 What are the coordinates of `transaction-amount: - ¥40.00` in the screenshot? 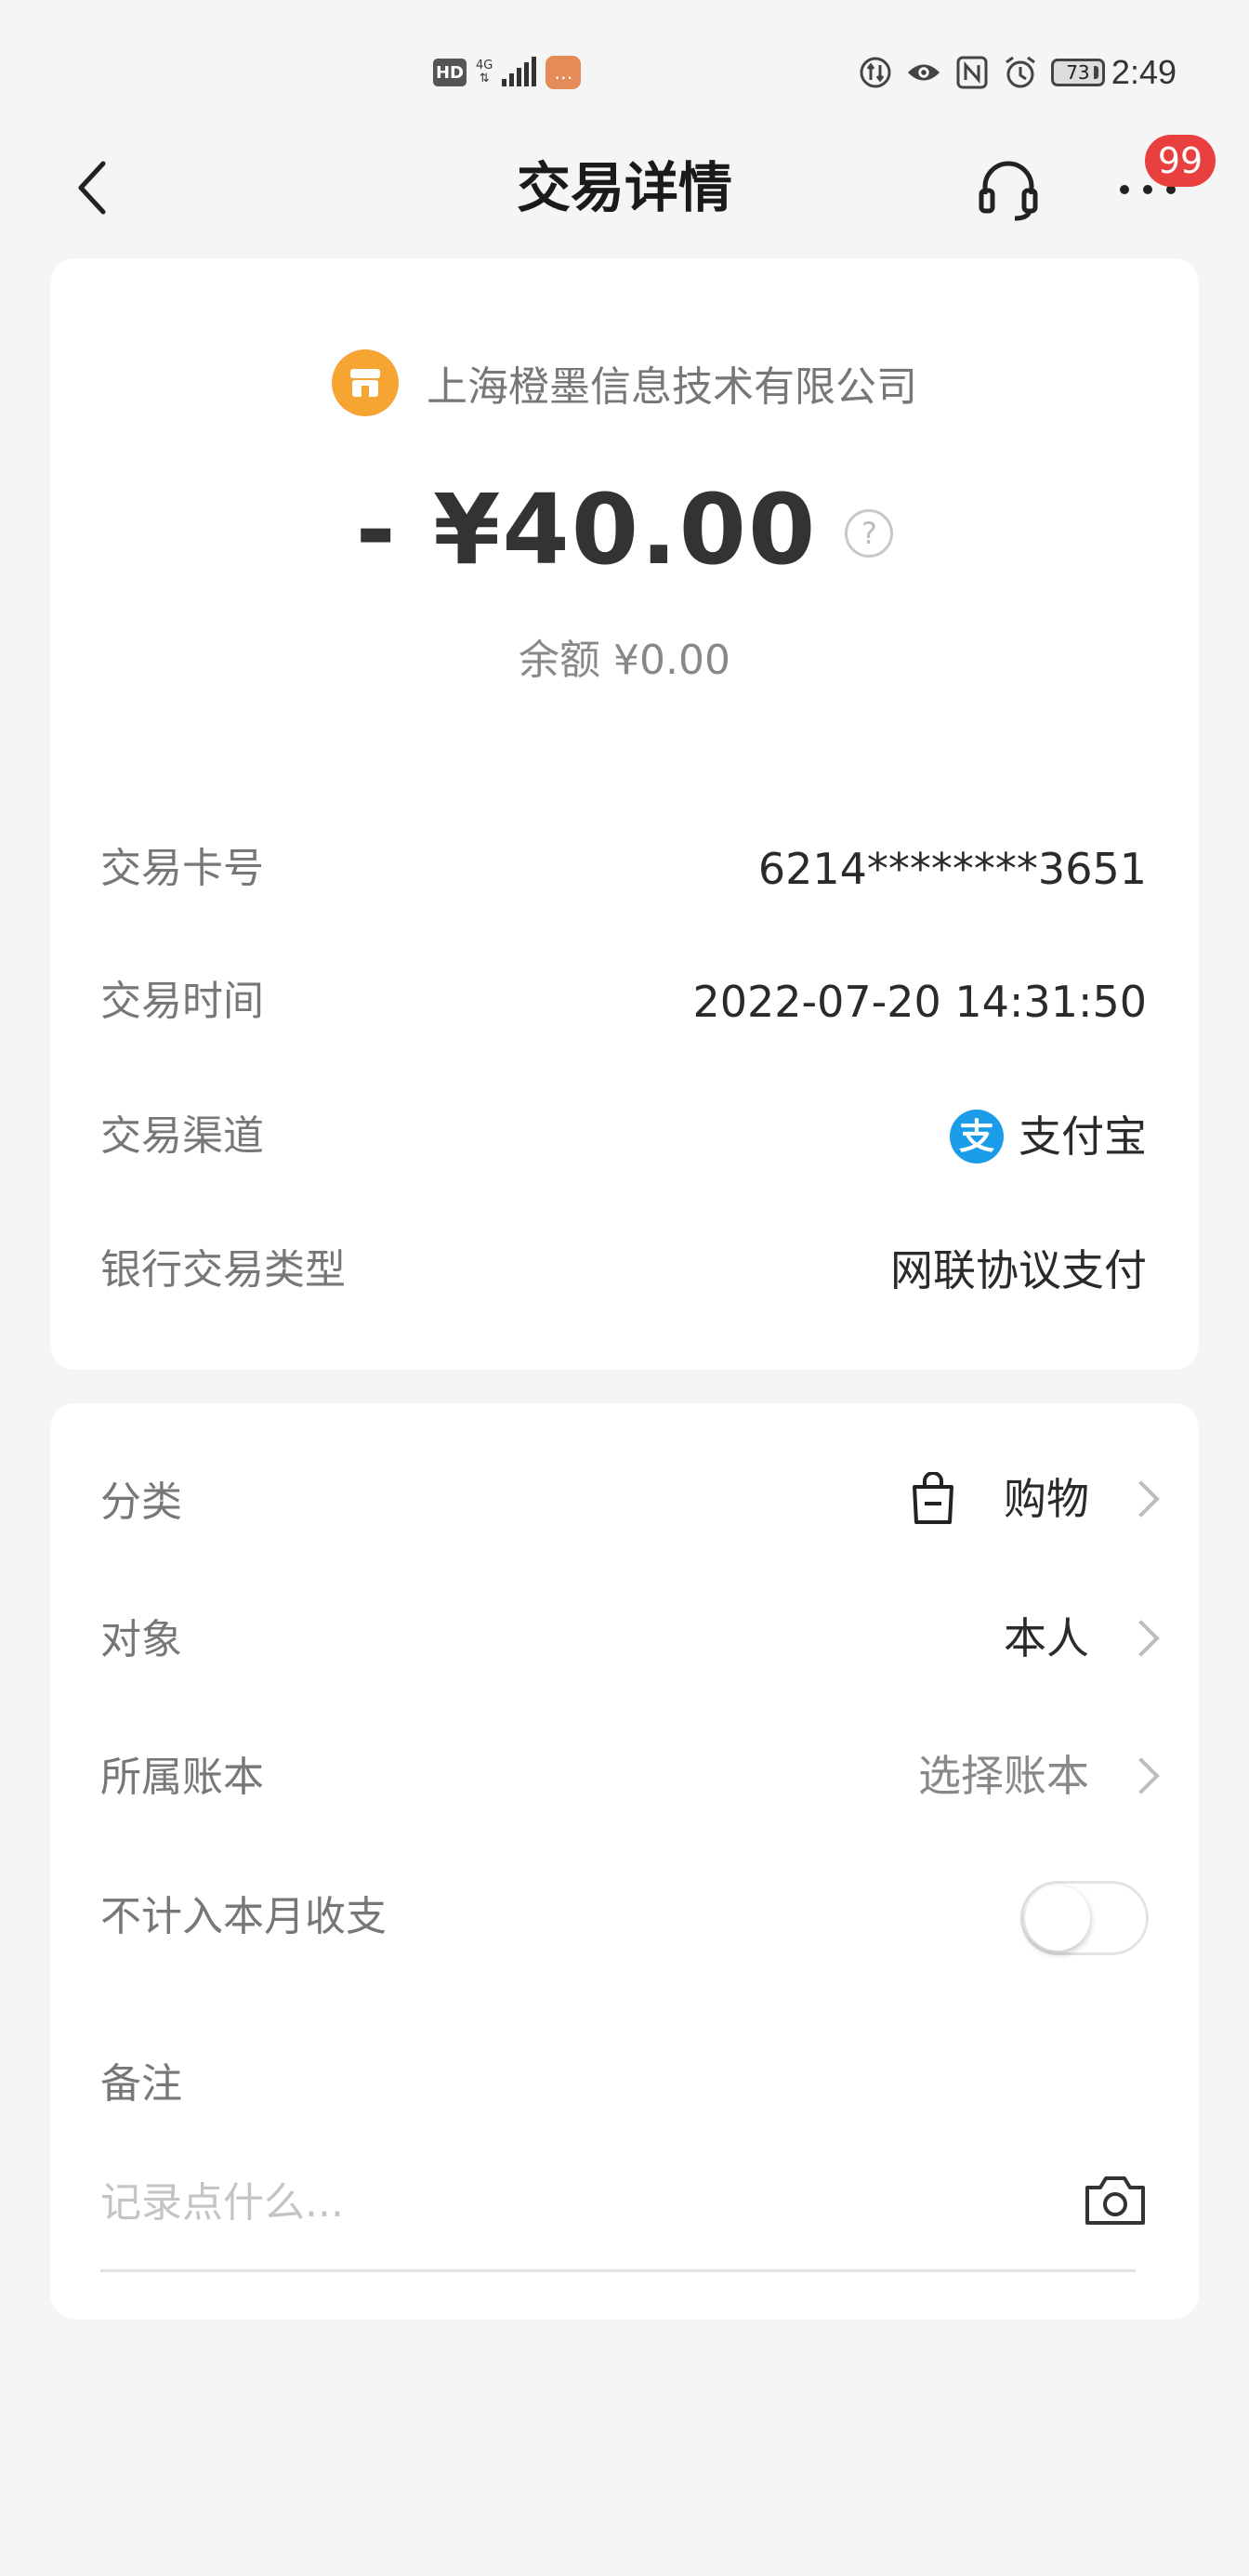 It's located at (586, 529).